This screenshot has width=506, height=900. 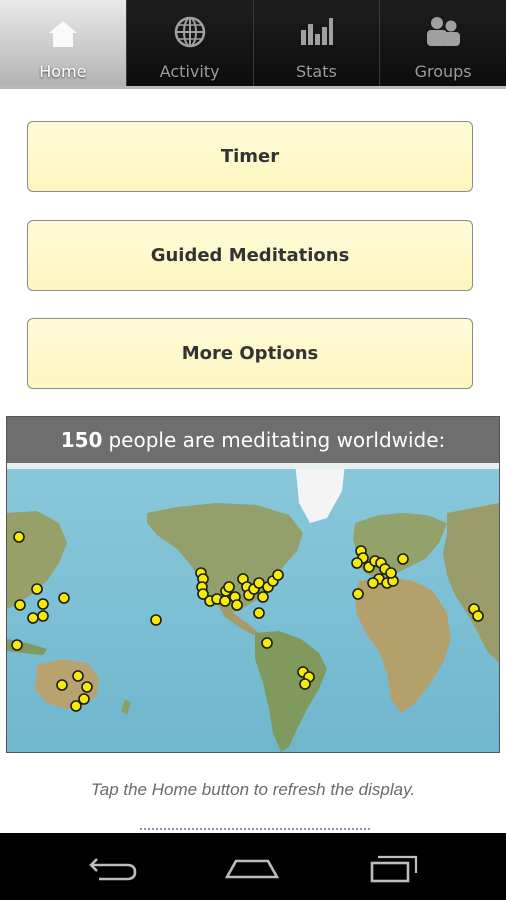 I want to click on meditating-text: people are meditating worldwide:, so click(x=277, y=440).